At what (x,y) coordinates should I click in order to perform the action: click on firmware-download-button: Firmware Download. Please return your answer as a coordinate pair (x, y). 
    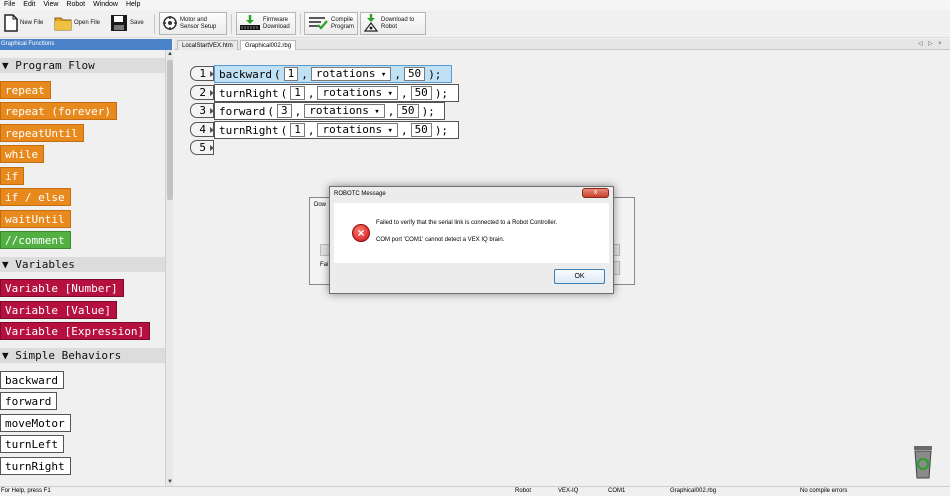
    Looking at the image, I should click on (266, 23).